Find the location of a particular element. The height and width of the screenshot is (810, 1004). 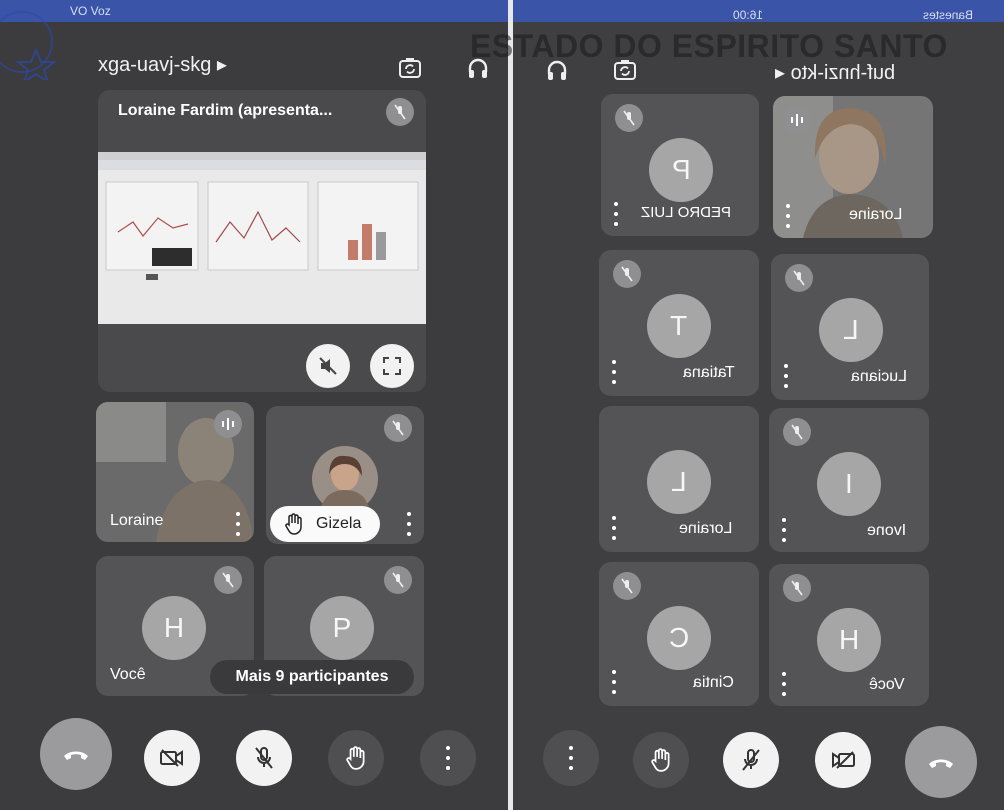

status-bar: 16:00 Banestes is located at coordinates (758, 11).